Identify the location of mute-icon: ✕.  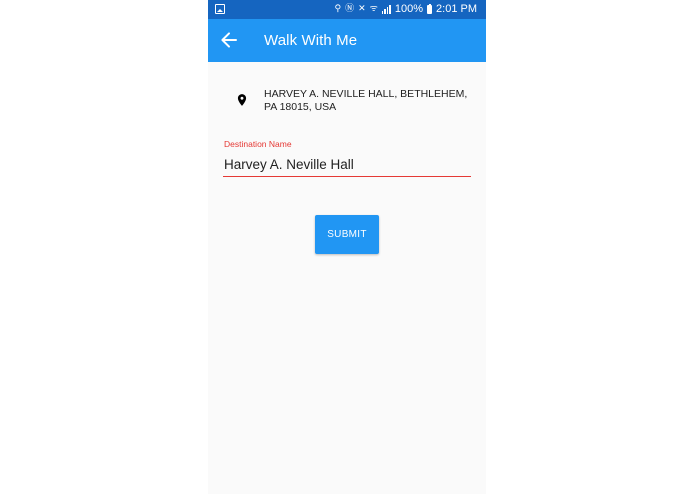
(362, 9).